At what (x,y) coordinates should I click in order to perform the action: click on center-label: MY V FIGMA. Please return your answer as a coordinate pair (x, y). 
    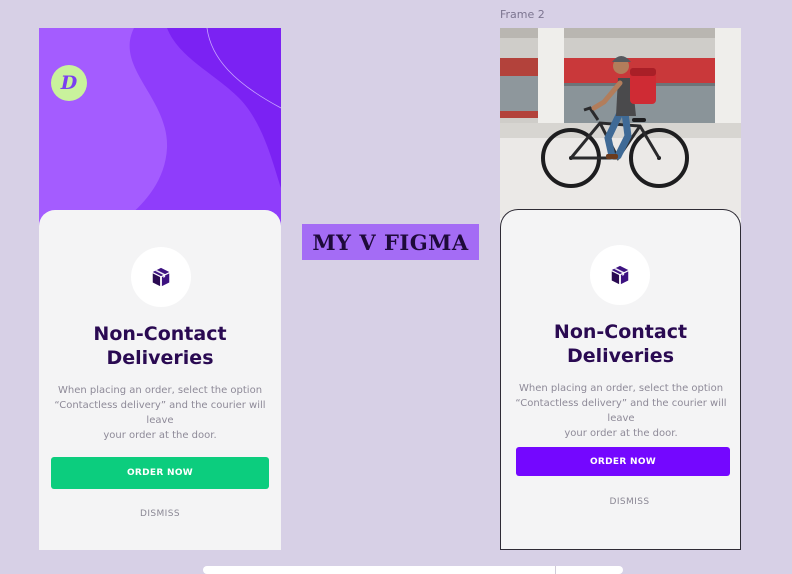
    Looking at the image, I should click on (390, 242).